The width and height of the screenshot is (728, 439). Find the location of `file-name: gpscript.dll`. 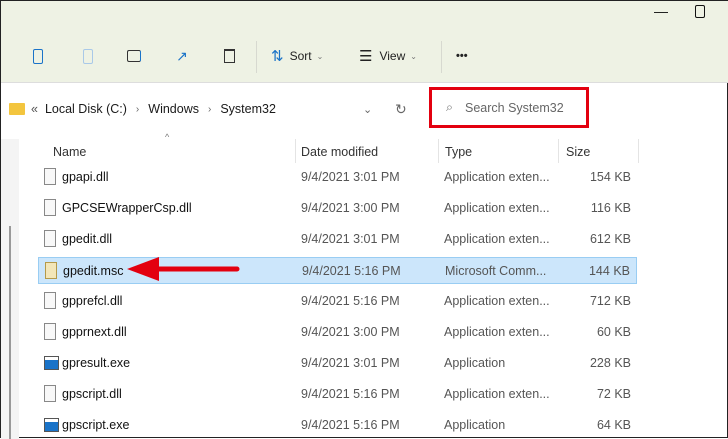

file-name: gpscript.dll is located at coordinates (92, 394).